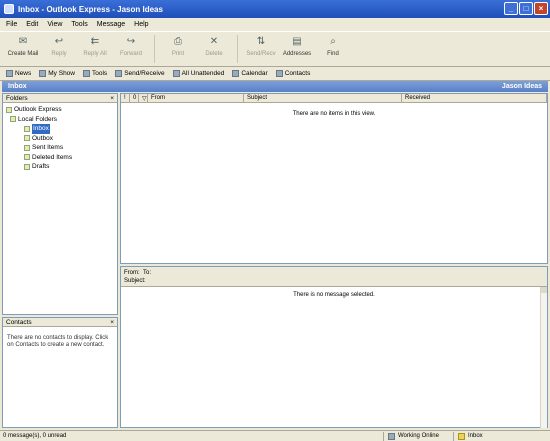  I want to click on sent-items-icon, so click(27, 147).